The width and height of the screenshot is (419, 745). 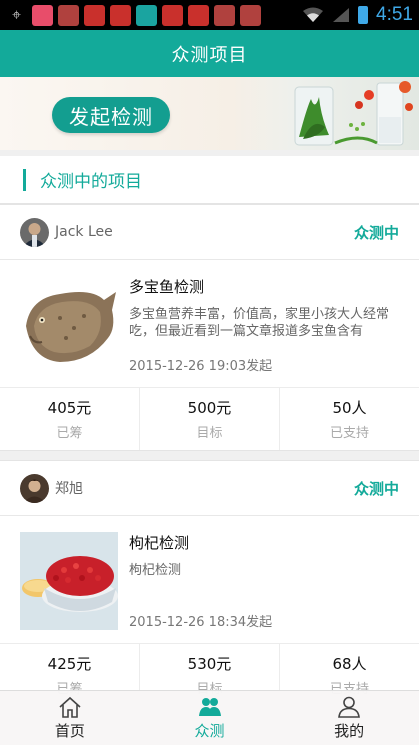 I want to click on status-bar: ⌖ 4:51, so click(x=209, y=15).